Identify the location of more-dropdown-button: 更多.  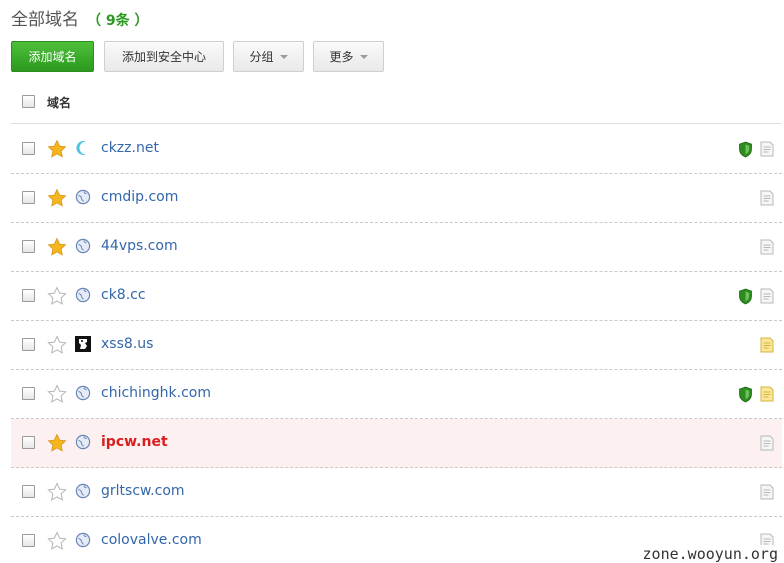
(348, 56).